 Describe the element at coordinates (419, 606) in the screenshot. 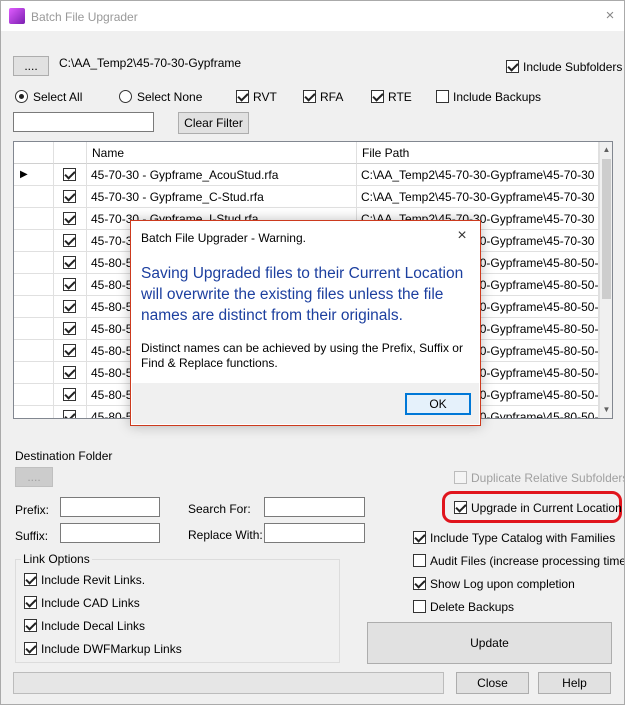

I see `delete-backups-checkbox` at that location.